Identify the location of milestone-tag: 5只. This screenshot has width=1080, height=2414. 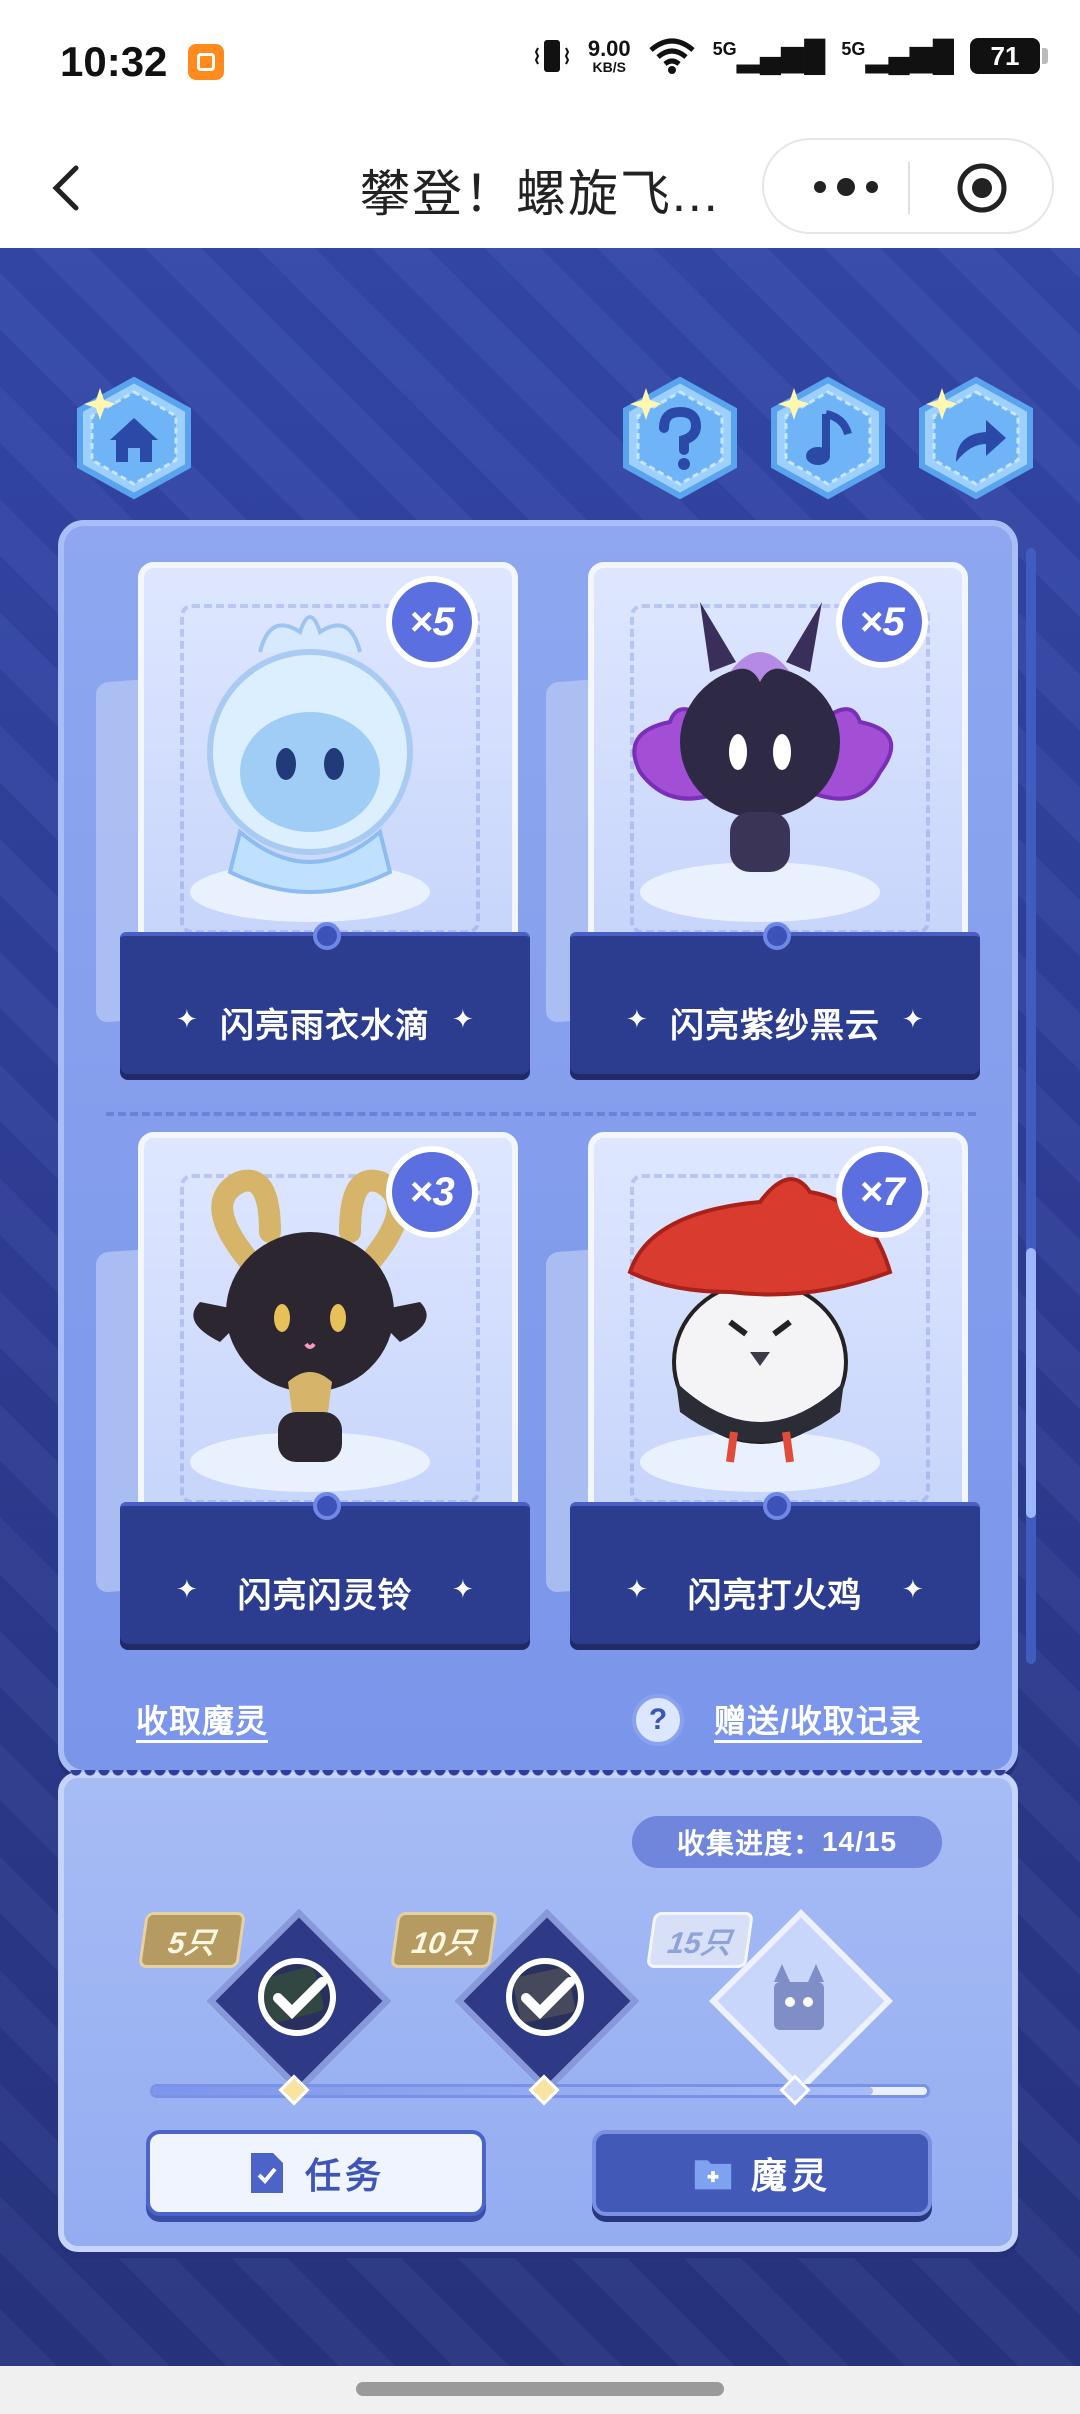
(192, 1940).